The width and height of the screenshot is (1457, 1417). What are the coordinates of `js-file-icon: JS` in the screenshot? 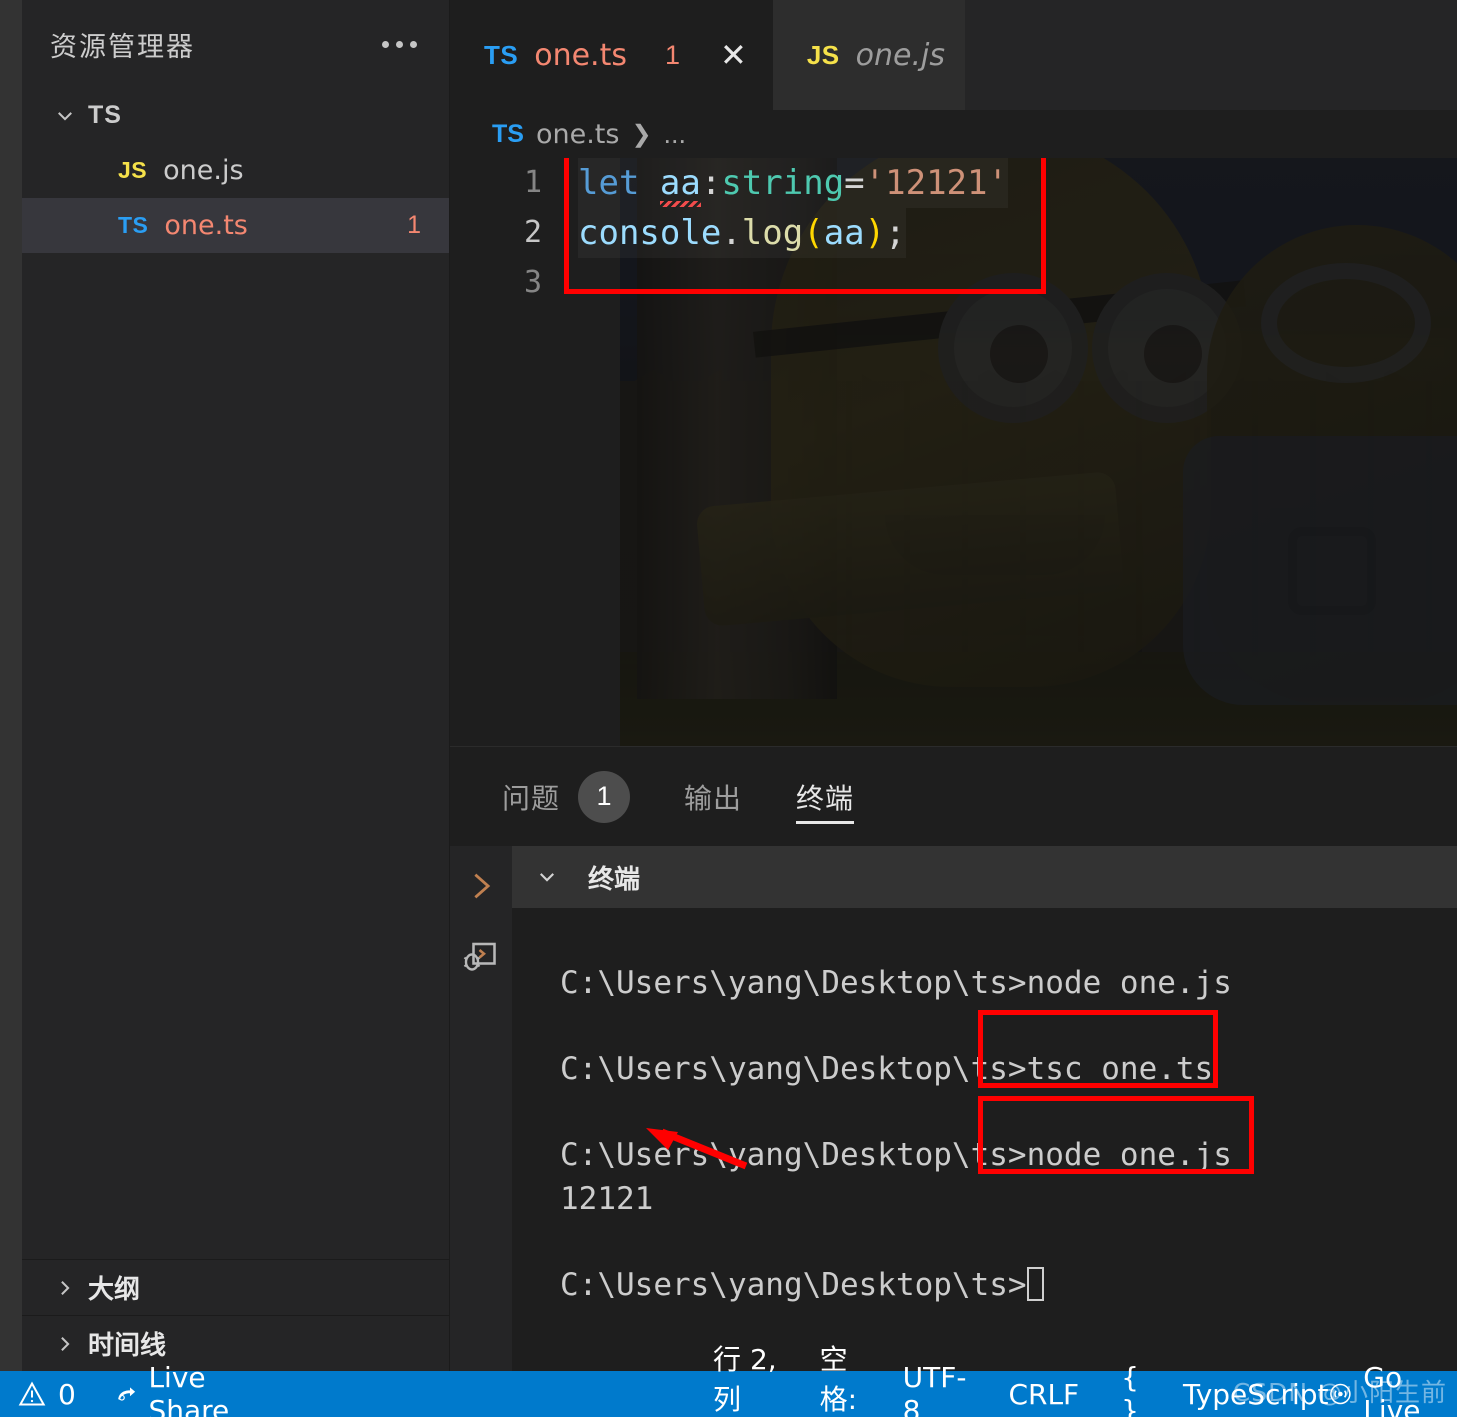 It's located at (823, 54).